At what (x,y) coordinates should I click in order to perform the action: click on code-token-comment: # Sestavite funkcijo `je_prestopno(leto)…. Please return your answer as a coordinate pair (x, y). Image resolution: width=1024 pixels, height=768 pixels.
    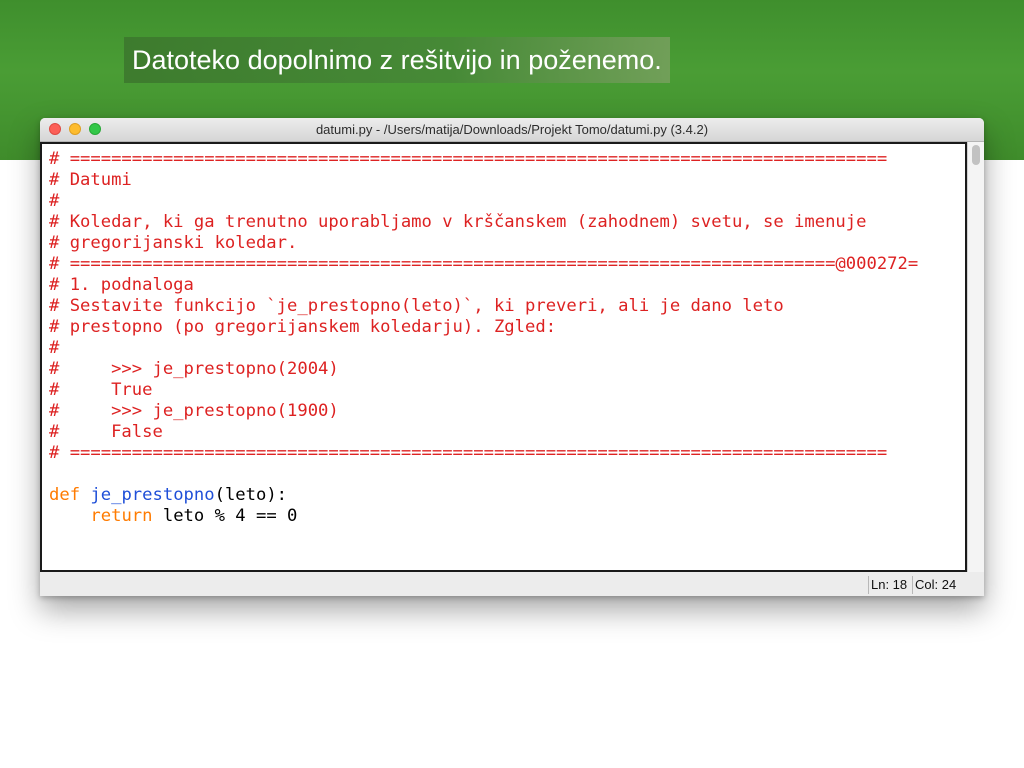
    Looking at the image, I should click on (416, 306).